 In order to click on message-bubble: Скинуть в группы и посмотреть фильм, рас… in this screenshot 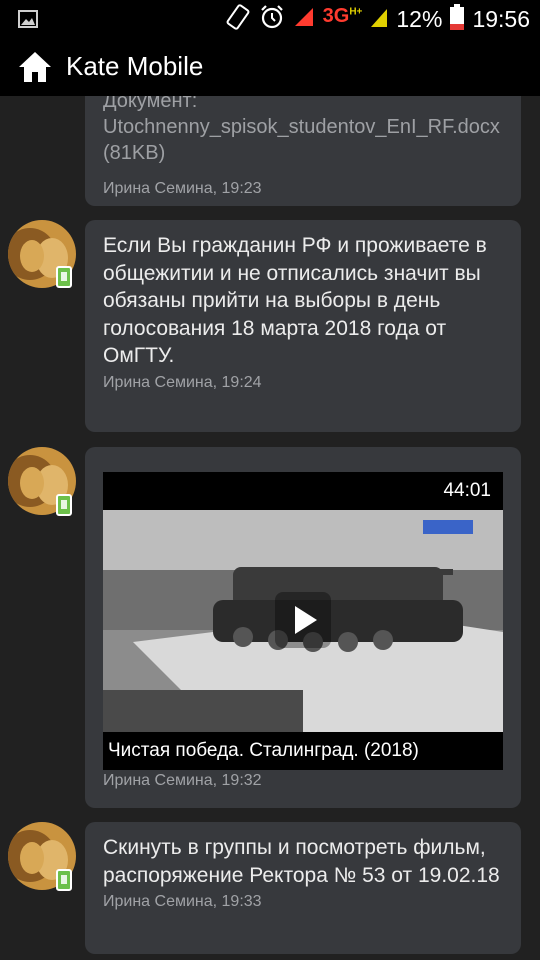, I will do `click(303, 888)`.